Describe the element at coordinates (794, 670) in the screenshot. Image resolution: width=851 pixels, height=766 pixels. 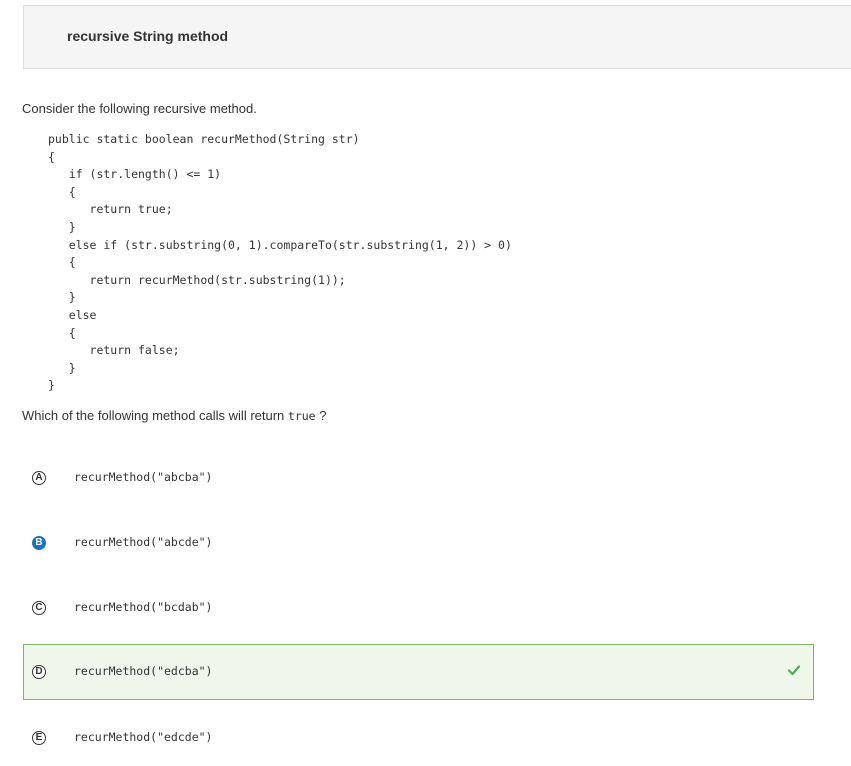
I see `check-icon` at that location.